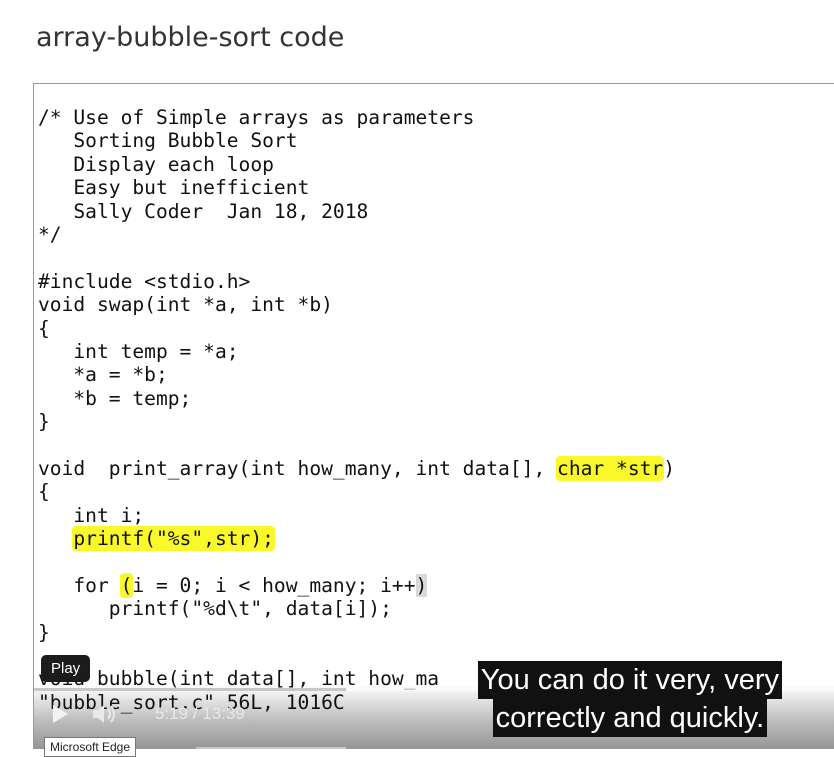  What do you see at coordinates (50, 234) in the screenshot?
I see `code-segment: */` at bounding box center [50, 234].